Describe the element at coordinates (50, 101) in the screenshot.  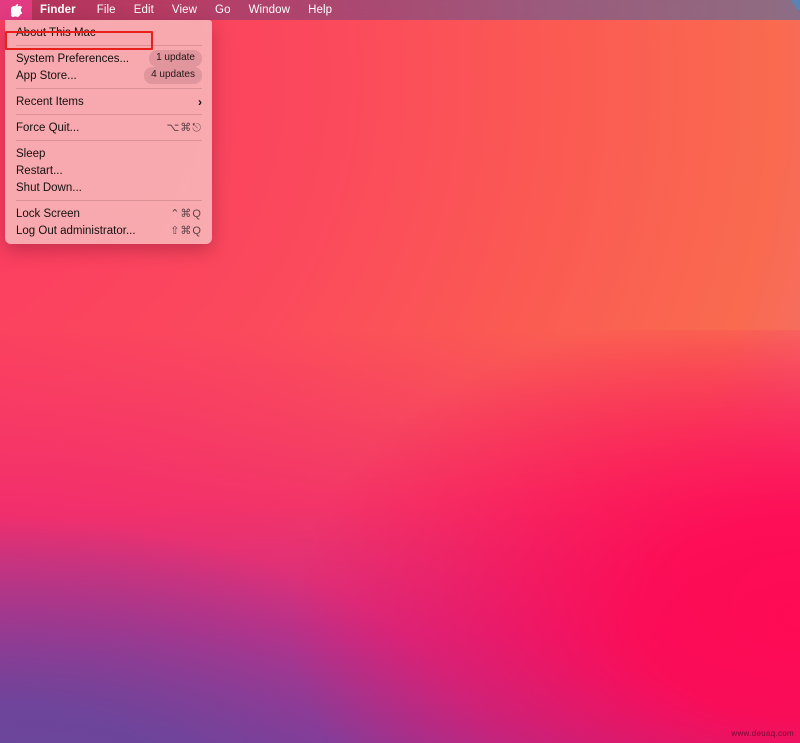
I see `menu-item-label: Recent Items` at that location.